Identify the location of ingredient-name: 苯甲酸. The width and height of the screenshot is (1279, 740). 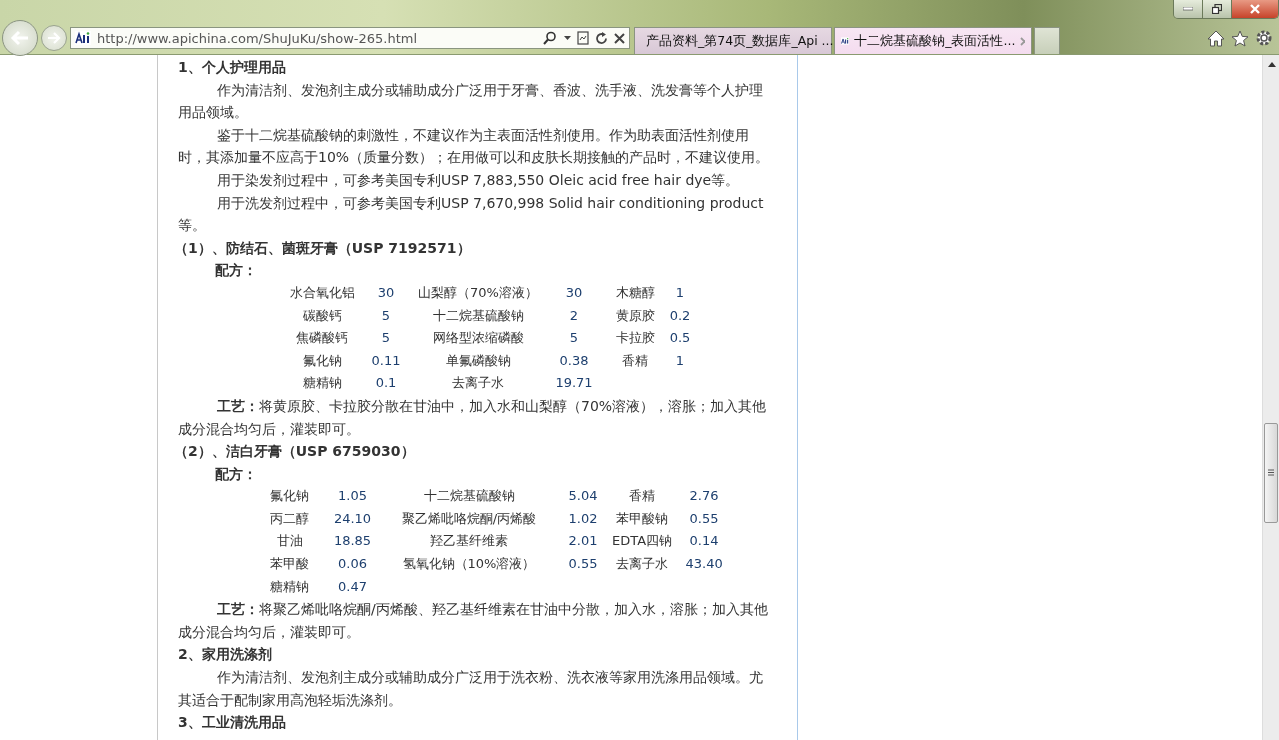
(289, 564).